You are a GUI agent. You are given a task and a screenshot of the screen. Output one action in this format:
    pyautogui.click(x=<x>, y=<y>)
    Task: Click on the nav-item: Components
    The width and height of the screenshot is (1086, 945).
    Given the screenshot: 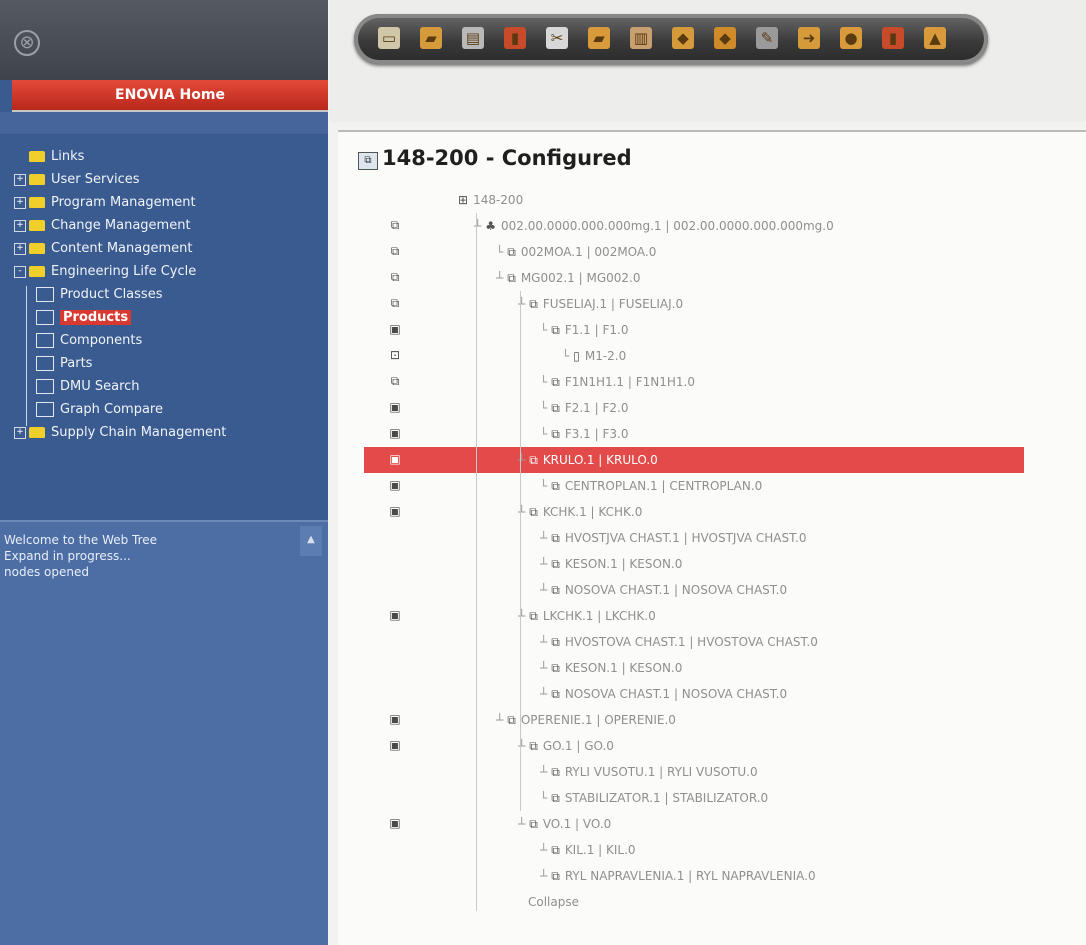 What is the action you would take?
    pyautogui.click(x=169, y=340)
    